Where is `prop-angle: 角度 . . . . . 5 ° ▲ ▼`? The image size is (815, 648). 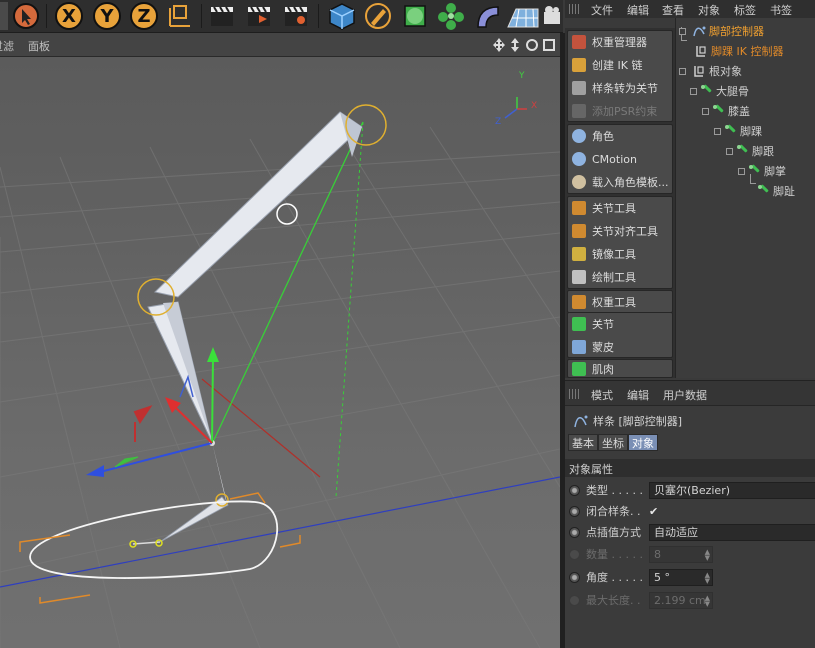
prop-angle: 角度 . . . . . 5 ° ▲ ▼ is located at coordinates (692, 577).